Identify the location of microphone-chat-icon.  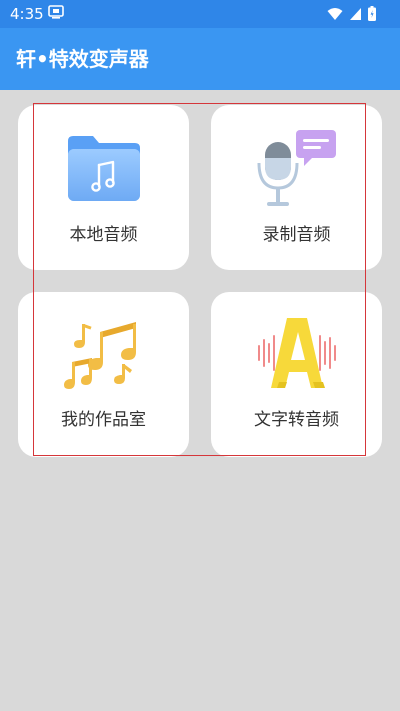
(296, 168).